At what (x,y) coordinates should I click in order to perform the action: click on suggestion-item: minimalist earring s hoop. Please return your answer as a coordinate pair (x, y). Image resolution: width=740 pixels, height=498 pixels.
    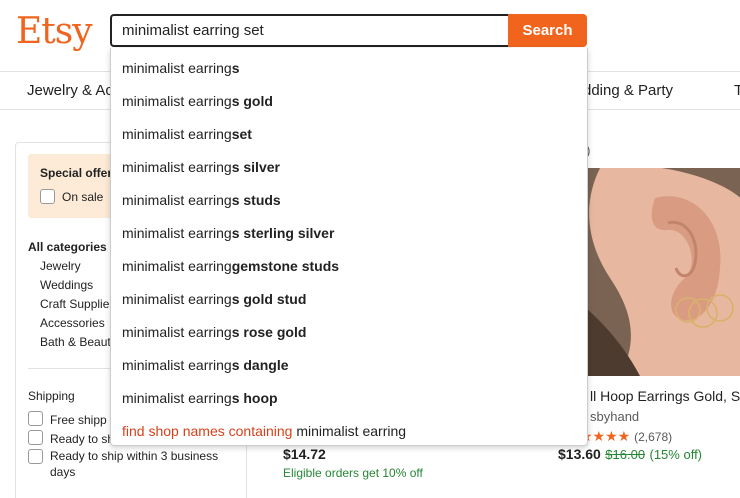
    Looking at the image, I should click on (349, 397).